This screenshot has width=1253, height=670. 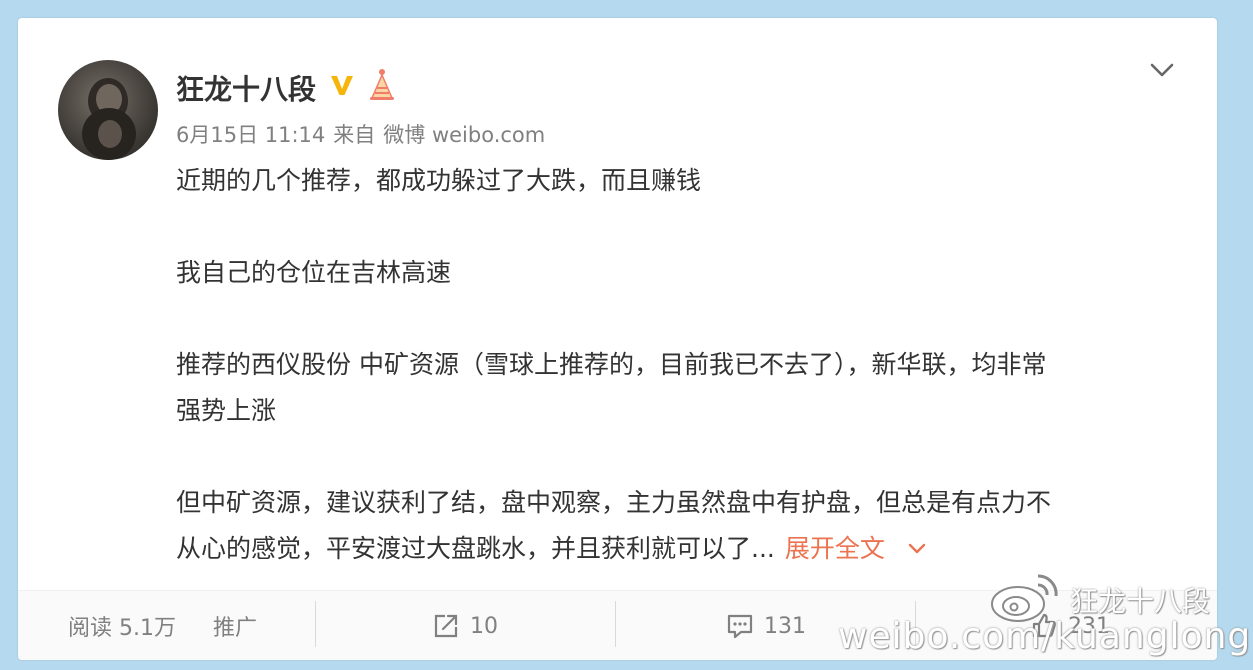 I want to click on post-action-bar: 阅读 5.1万 推广 10 131 231, so click(x=617, y=625).